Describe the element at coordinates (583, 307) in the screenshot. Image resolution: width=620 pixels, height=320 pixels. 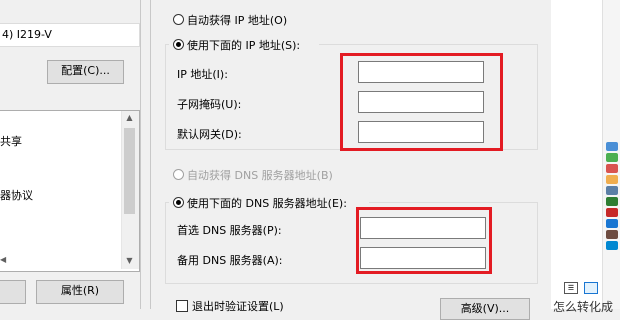
I see `bottom-text: 怎么转化成` at that location.